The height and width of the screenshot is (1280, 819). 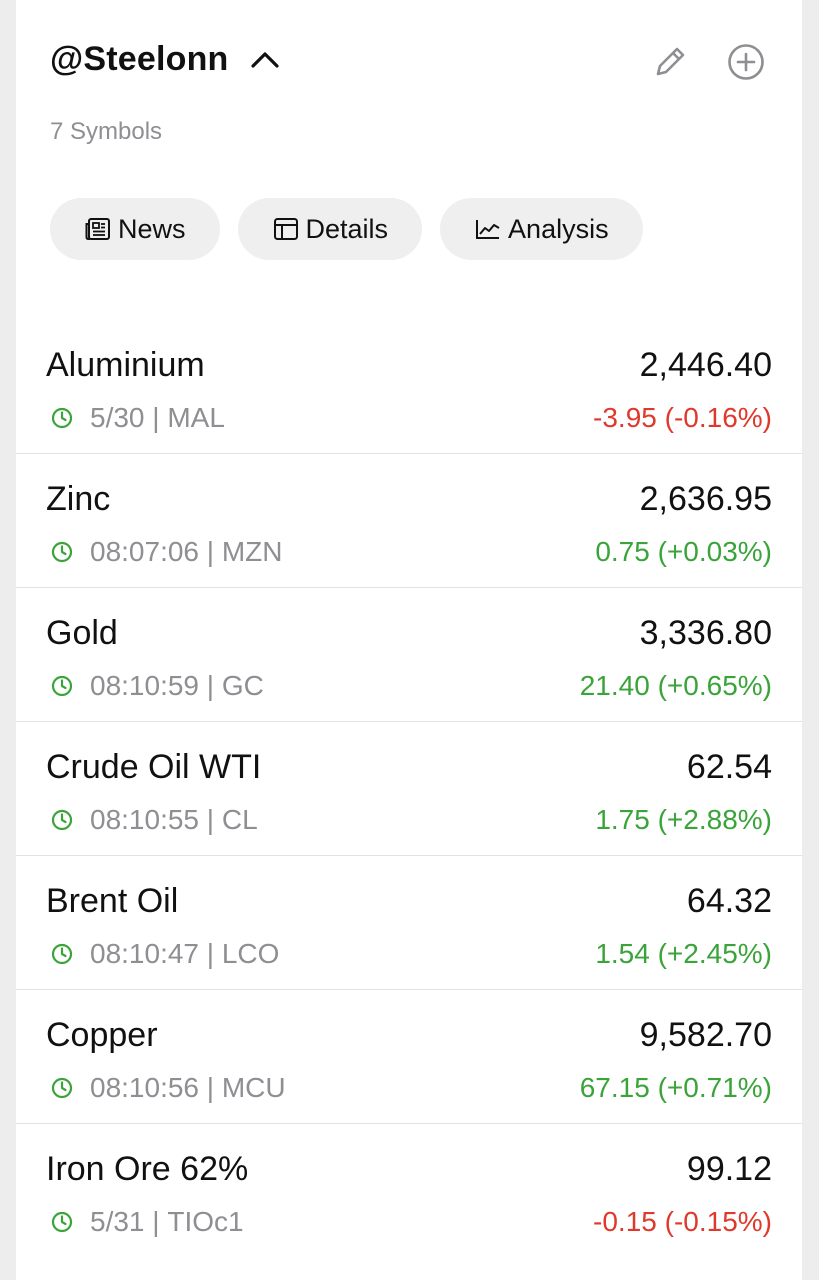 What do you see at coordinates (670, 62) in the screenshot?
I see `edit-pencil-icon` at bounding box center [670, 62].